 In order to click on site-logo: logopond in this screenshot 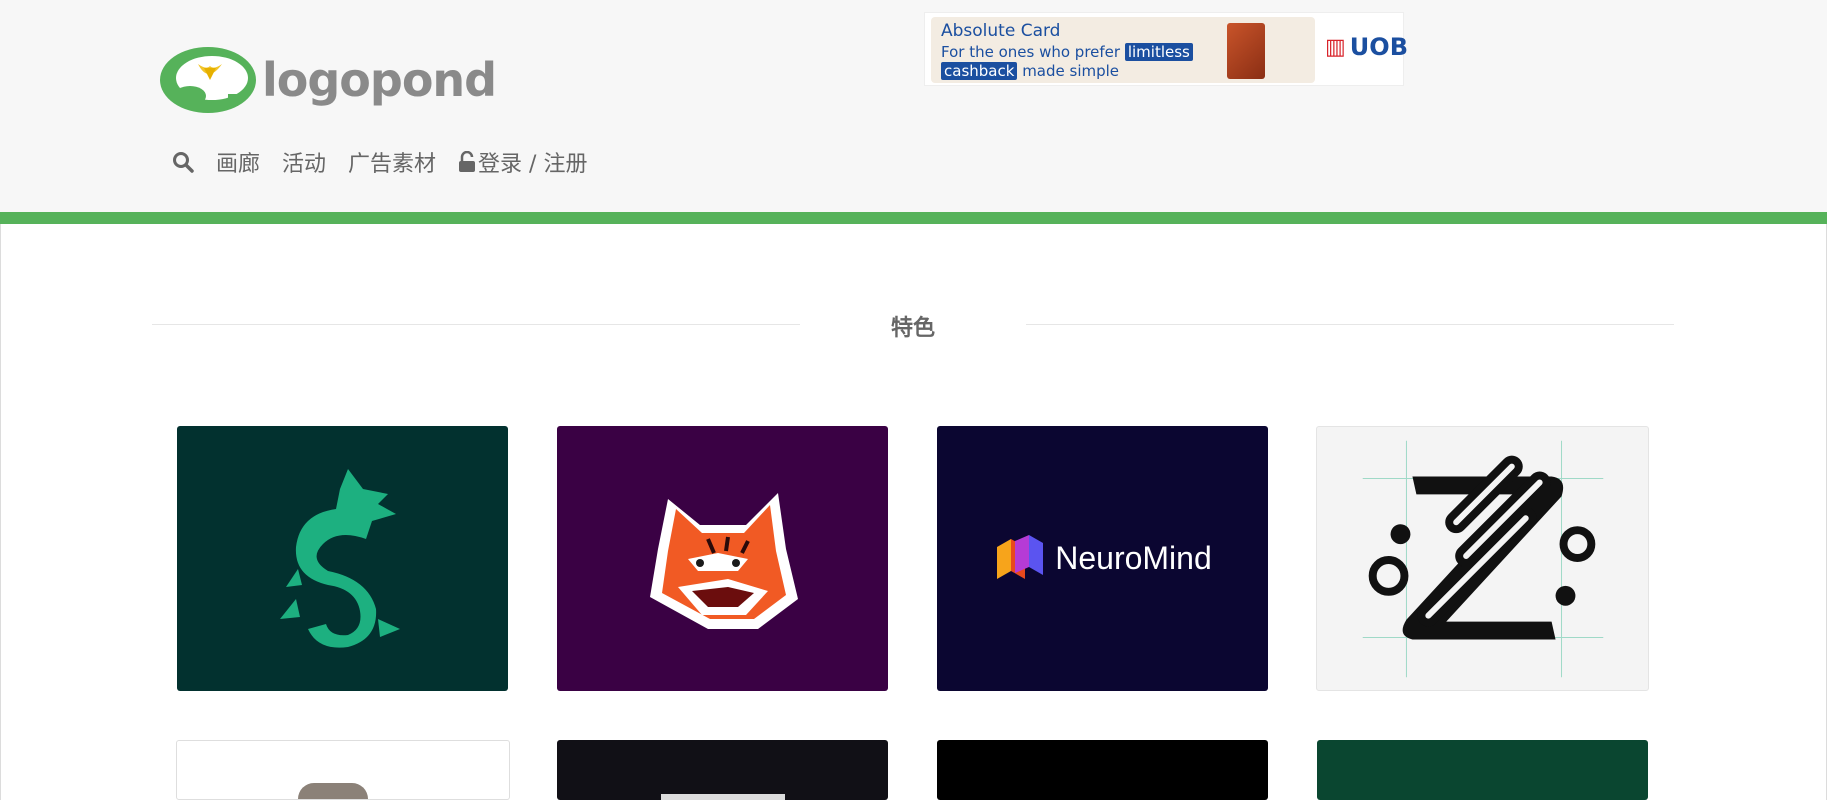, I will do `click(328, 80)`.